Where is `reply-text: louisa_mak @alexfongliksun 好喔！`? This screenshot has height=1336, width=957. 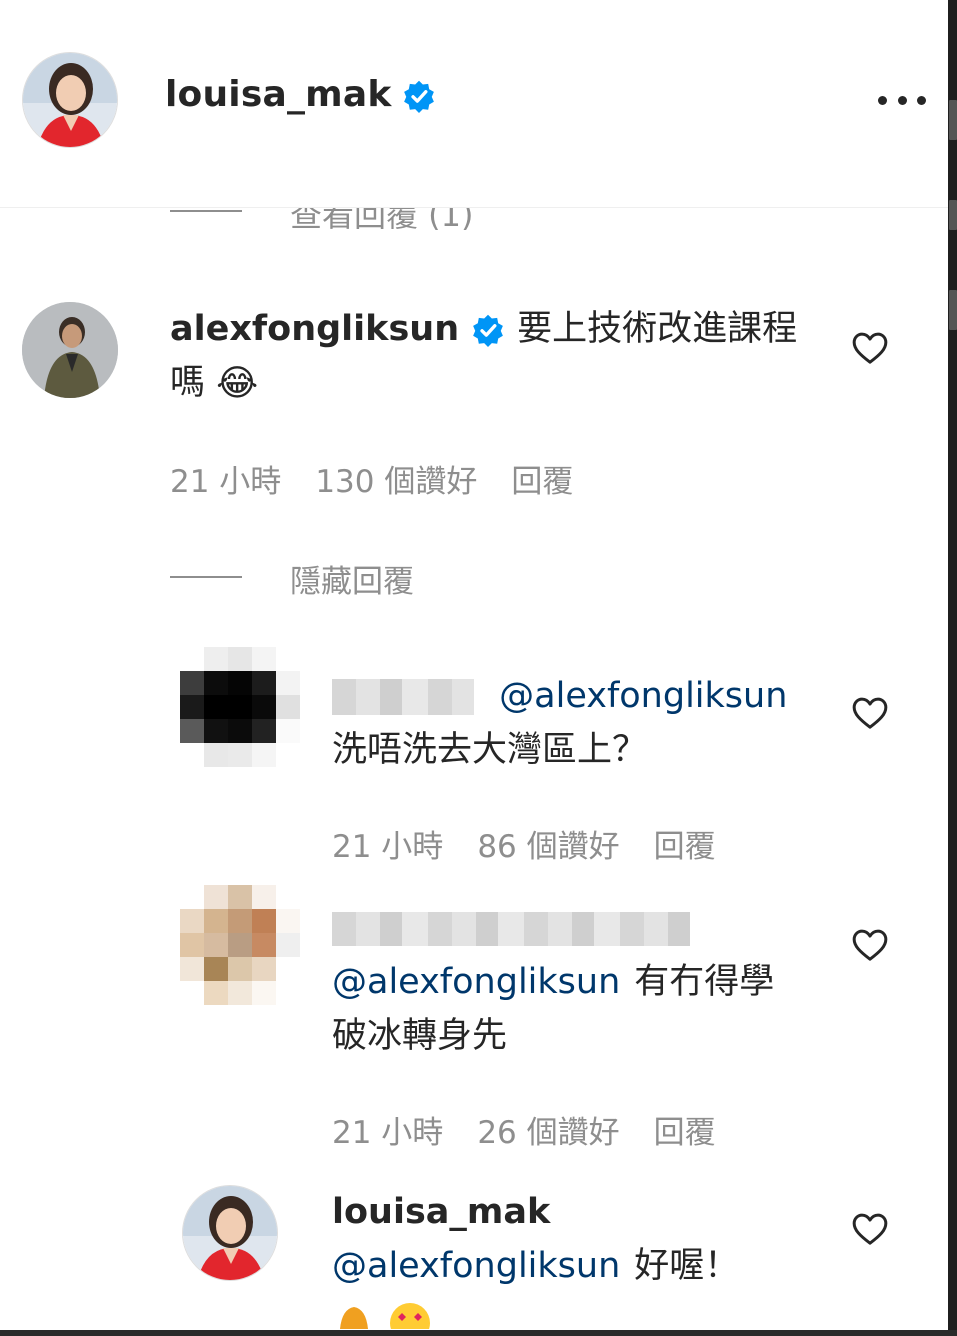
reply-text: louisa_mak @alexfongliksun 好喔！ is located at coordinates (562, 1239).